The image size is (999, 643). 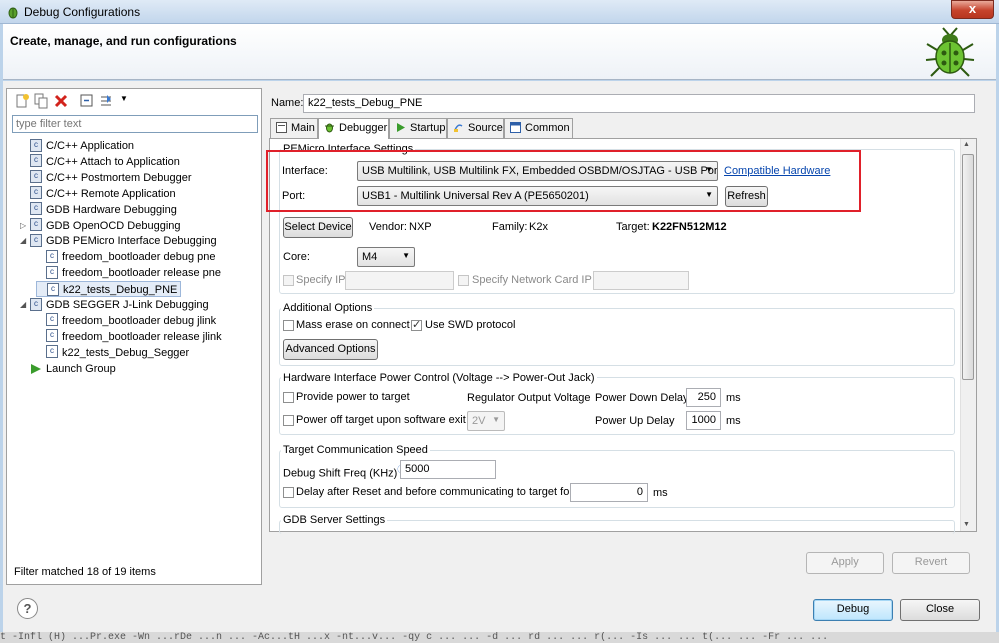 I want to click on debug-button: Debug, so click(x=853, y=610).